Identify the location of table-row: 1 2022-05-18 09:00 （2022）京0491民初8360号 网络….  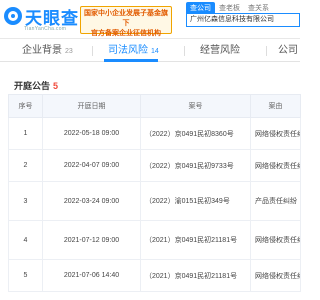
(154, 133).